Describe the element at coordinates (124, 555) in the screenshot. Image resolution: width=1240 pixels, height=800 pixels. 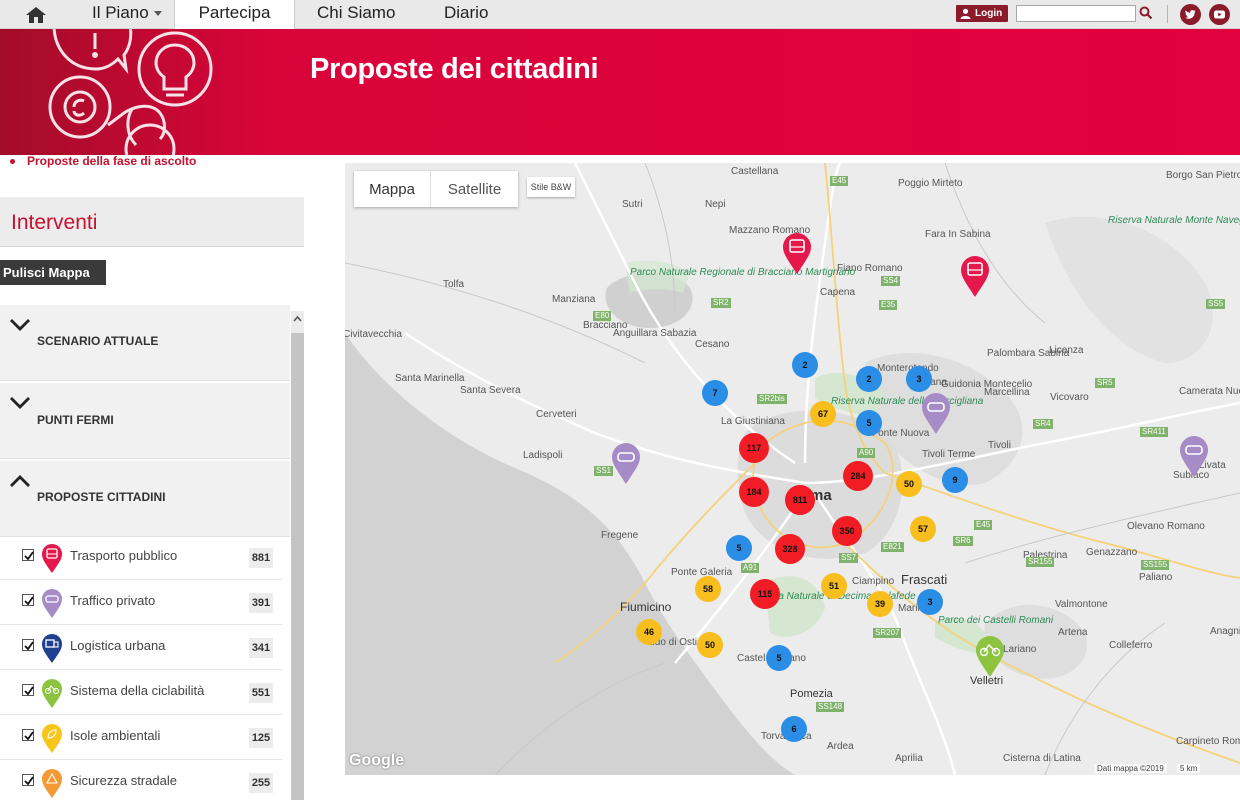
I see `category-label: Trasporto pubblico` at that location.